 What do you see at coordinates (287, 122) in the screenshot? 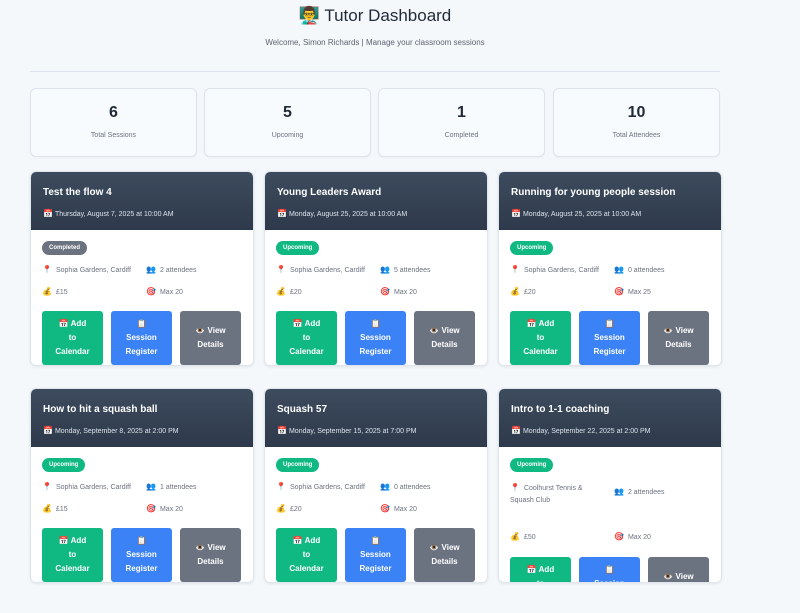
I see `stat-upcoming: 5 Upcoming` at bounding box center [287, 122].